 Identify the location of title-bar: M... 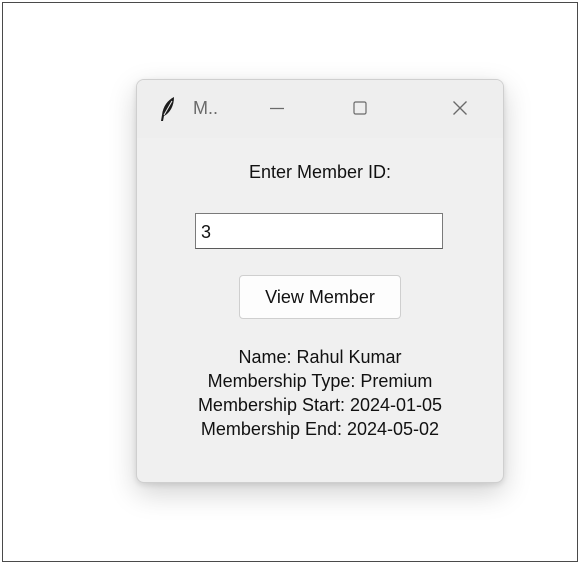
(320, 109).